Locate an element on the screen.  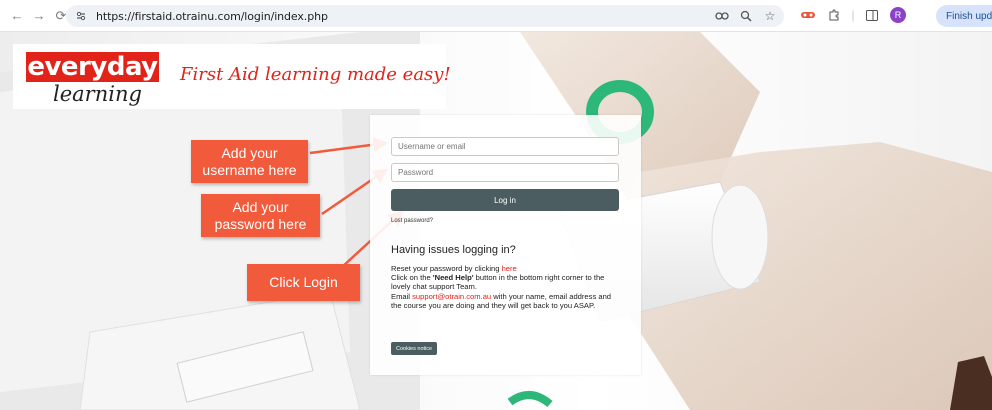
tagline: First Aid learning made easy! is located at coordinates (315, 74).